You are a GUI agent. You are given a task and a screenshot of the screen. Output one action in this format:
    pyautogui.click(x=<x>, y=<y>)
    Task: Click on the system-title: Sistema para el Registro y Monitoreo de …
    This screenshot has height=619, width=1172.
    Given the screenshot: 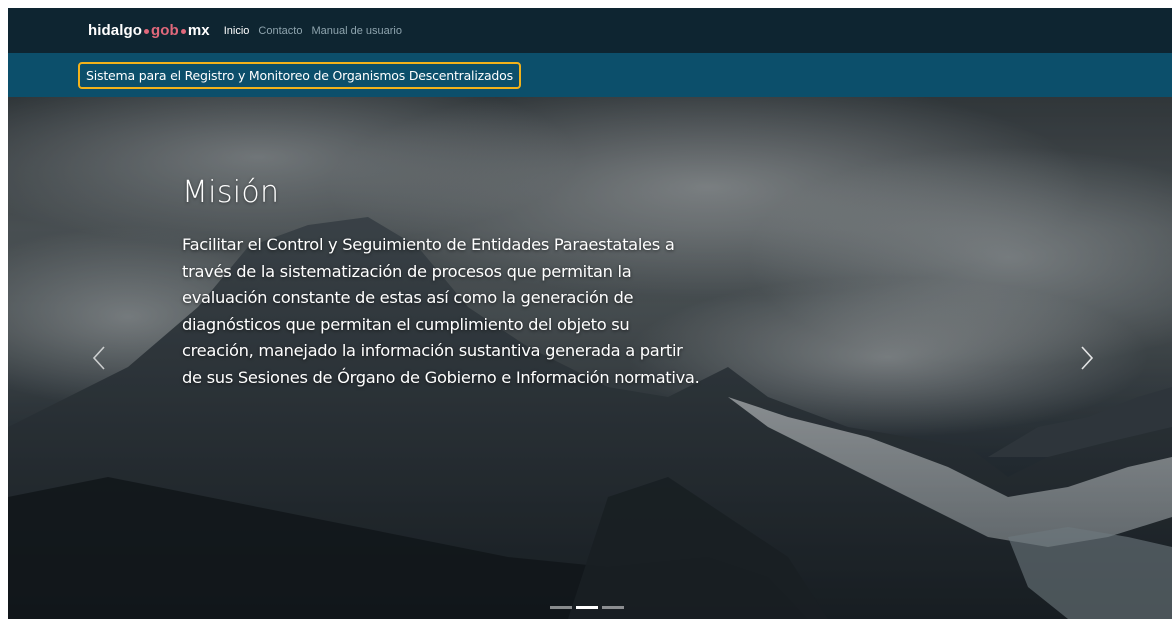 What is the action you would take?
    pyautogui.click(x=299, y=75)
    